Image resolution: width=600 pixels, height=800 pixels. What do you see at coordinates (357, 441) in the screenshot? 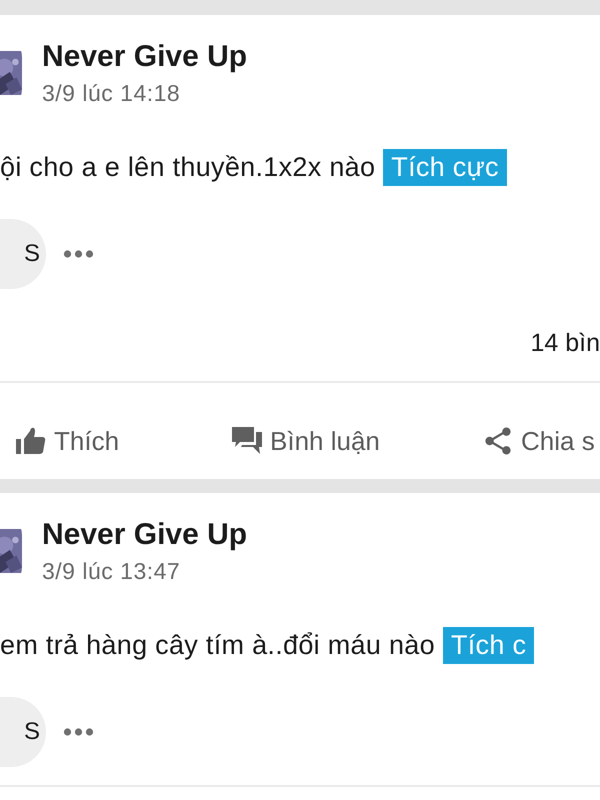
I see `comment-button: Bình luận` at bounding box center [357, 441].